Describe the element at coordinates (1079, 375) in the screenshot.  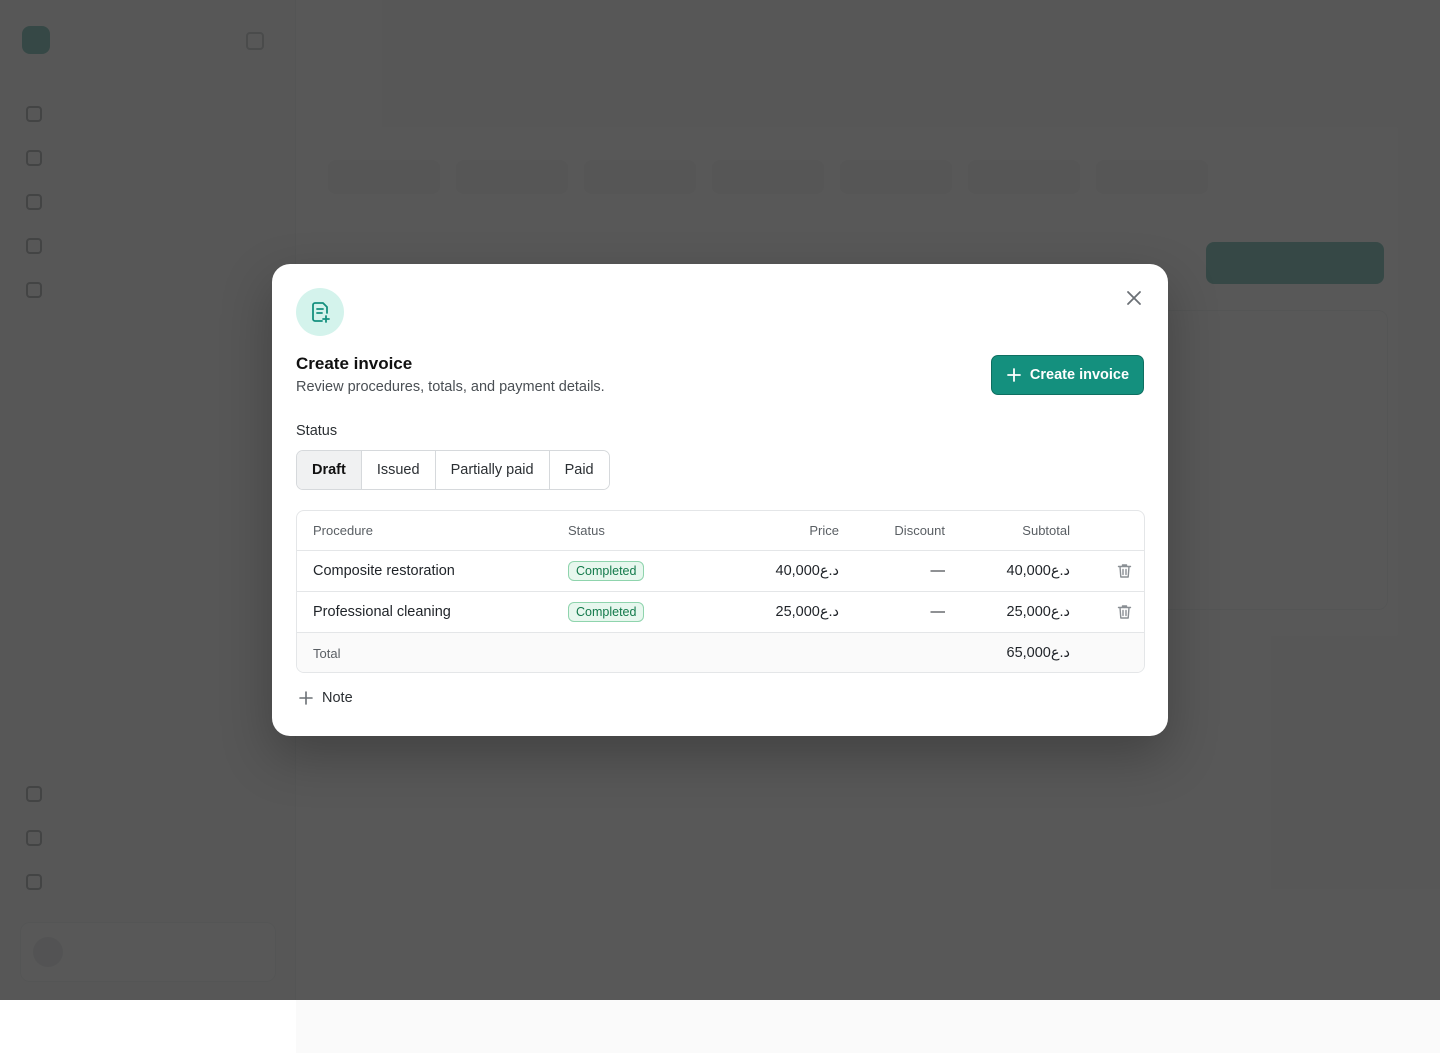
I see `create-invoice-button-label: Create invoice` at that location.